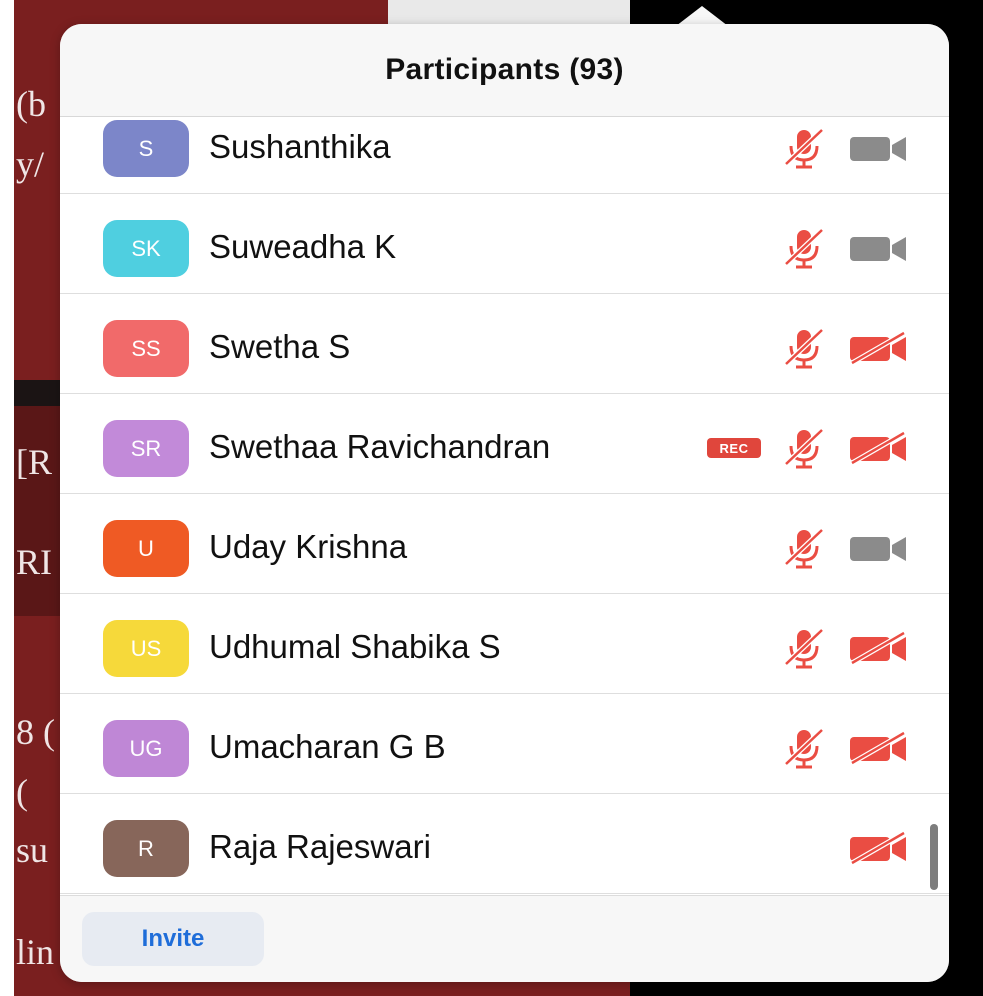 The image size is (983, 996). What do you see at coordinates (504, 844) in the screenshot?
I see `participant-row: R Raja Rajeswari` at bounding box center [504, 844].